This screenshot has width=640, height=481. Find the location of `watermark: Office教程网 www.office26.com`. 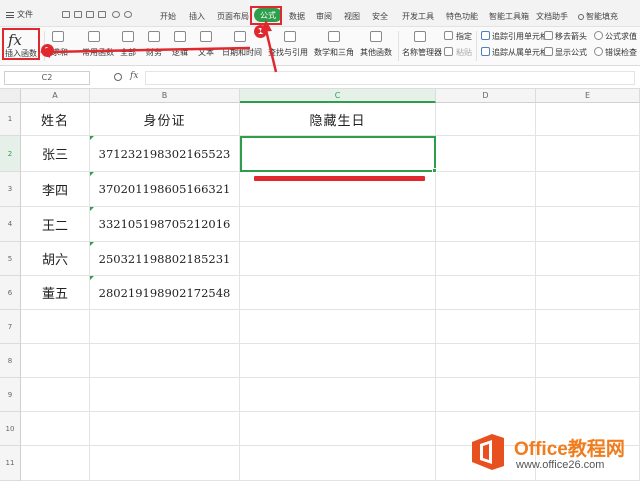

watermark: Office教程网 www.office26.com is located at coordinates (553, 453).